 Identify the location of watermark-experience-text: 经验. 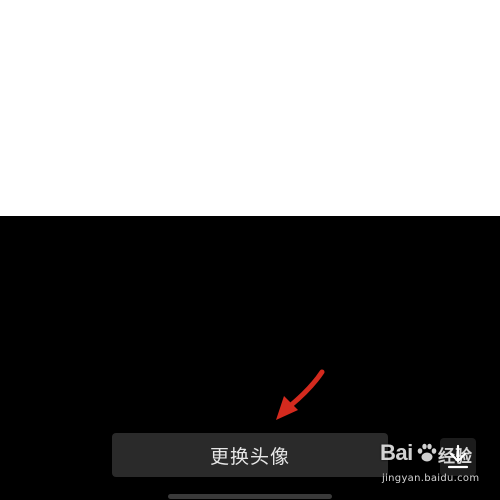
(455, 457).